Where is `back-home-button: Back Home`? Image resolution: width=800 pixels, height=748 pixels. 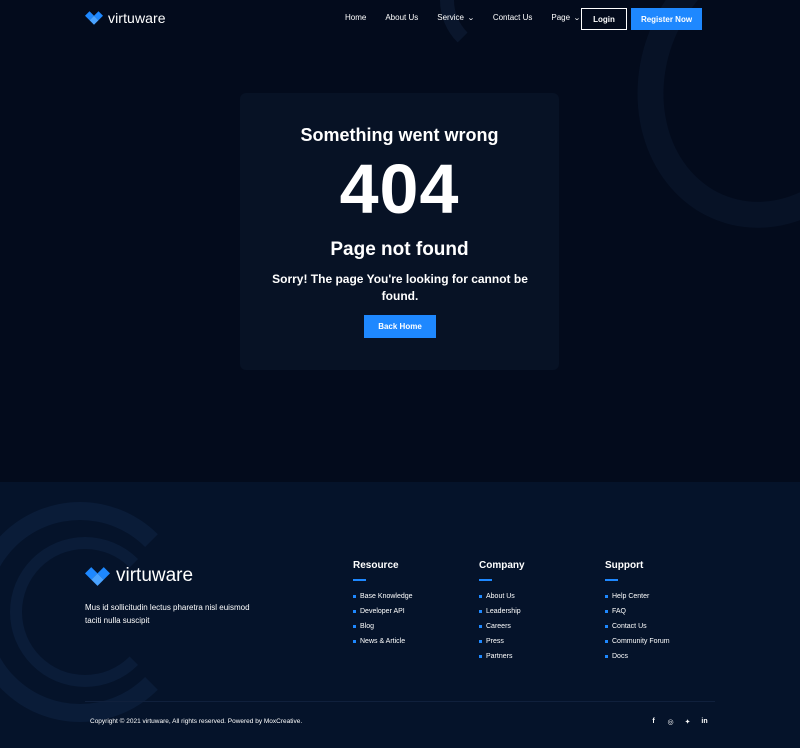 back-home-button: Back Home is located at coordinates (400, 326).